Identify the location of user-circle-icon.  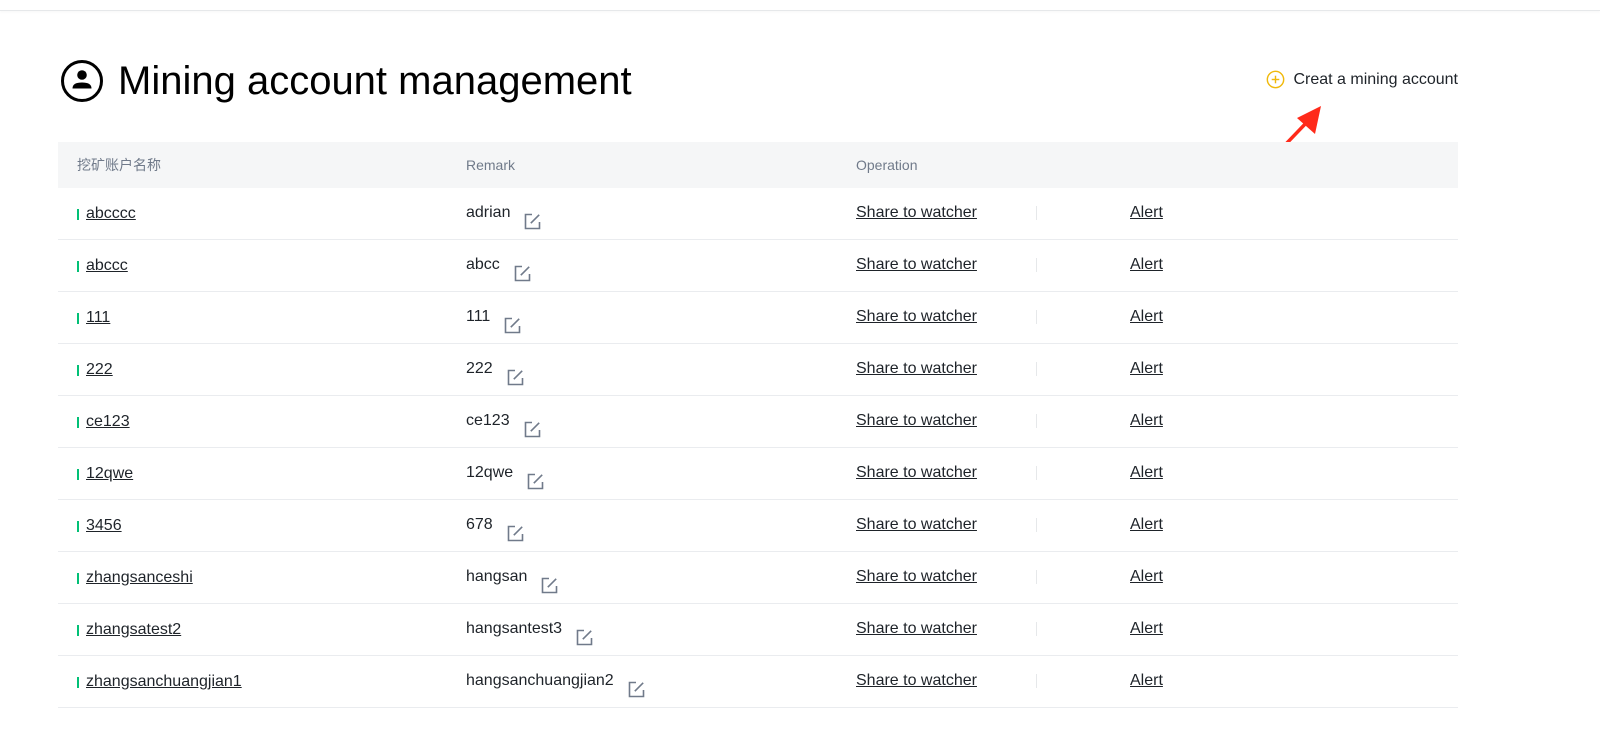
(82, 81).